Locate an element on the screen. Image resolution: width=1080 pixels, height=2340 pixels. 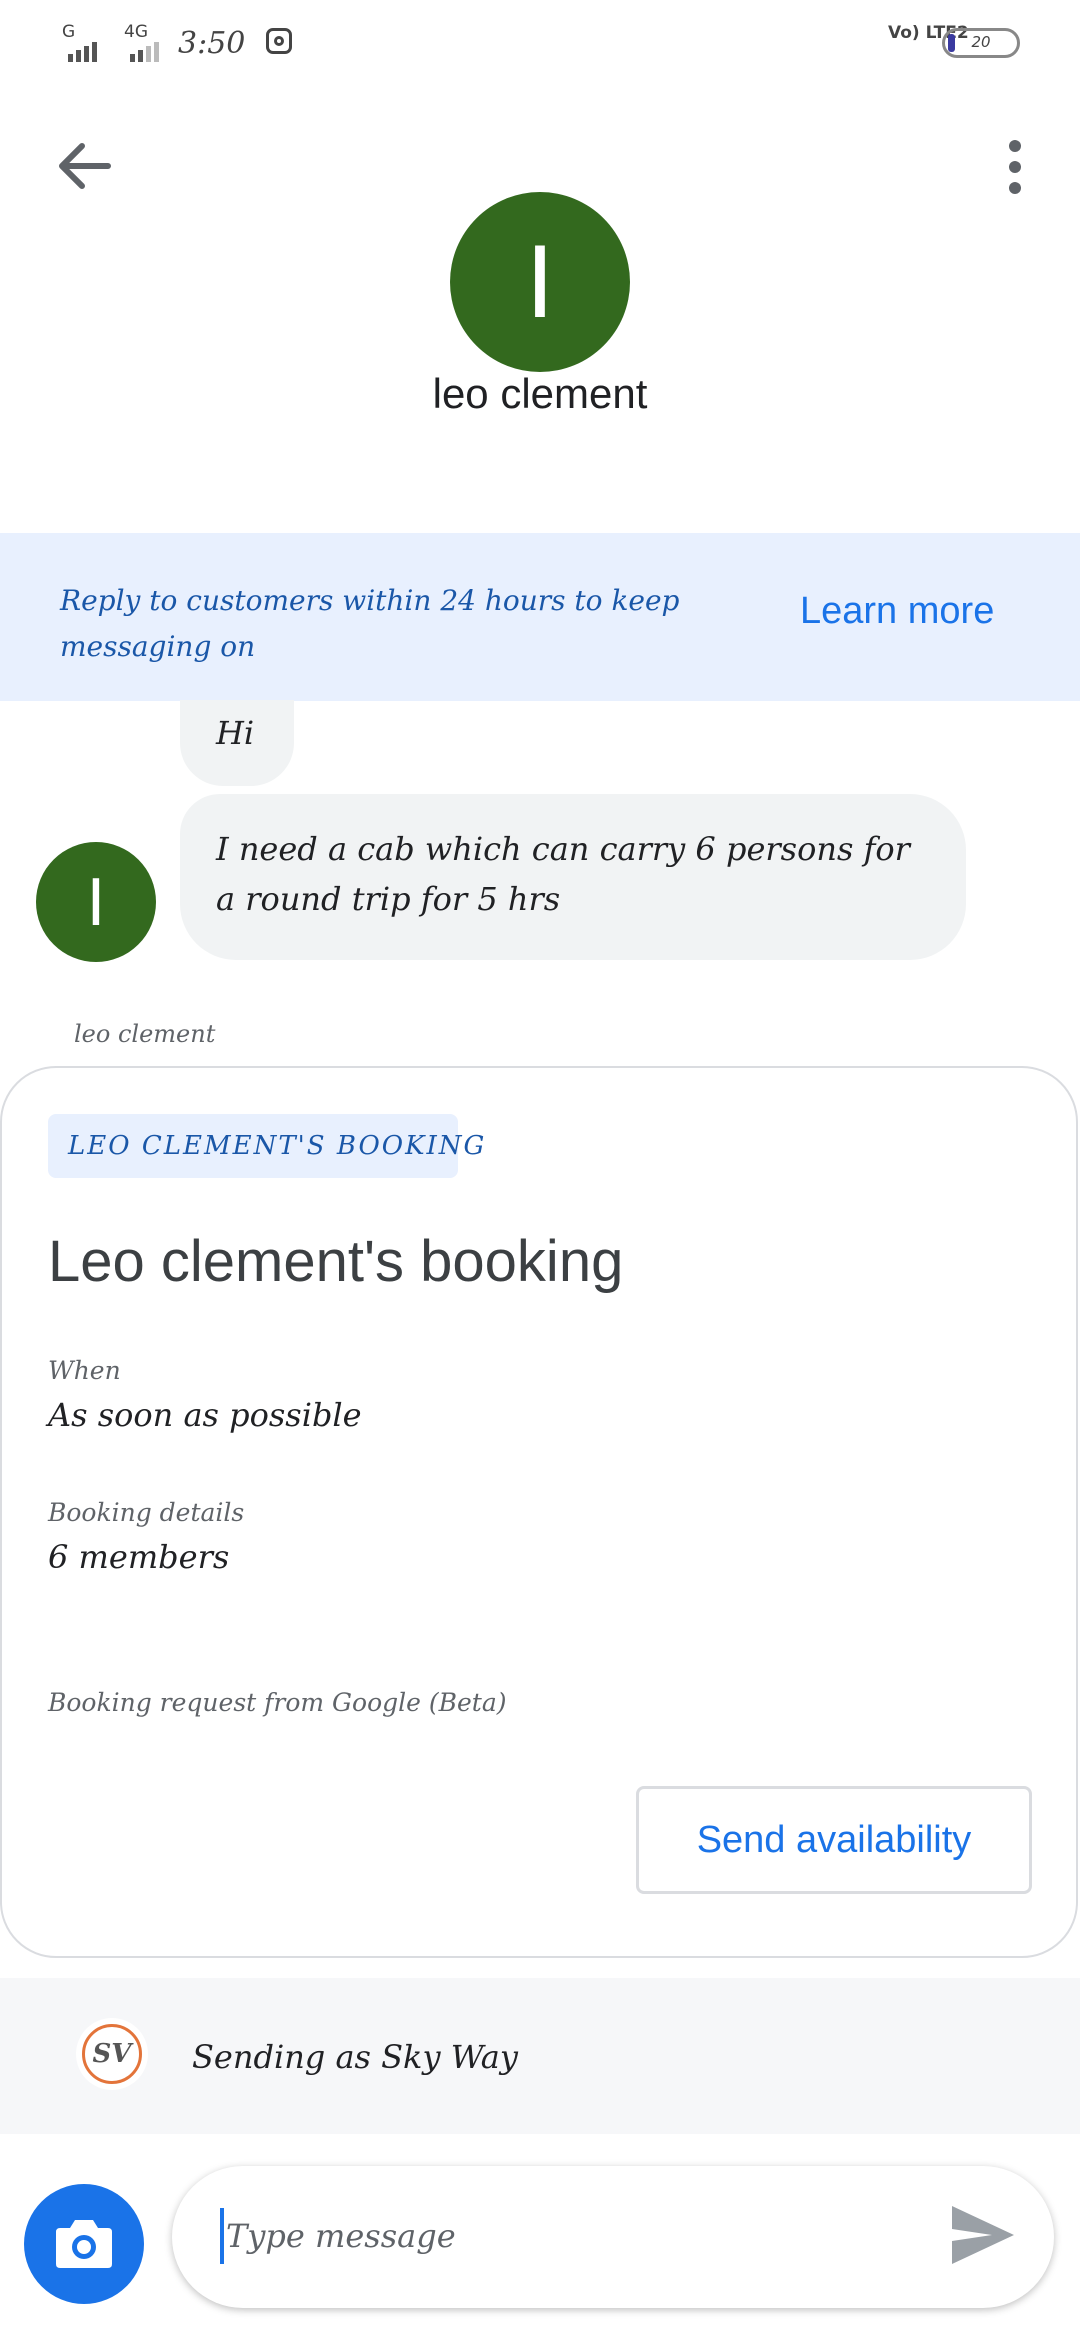
status-bar: G 4G 3:50 Vo) LTE2 20 is located at coordinates (540, 45).